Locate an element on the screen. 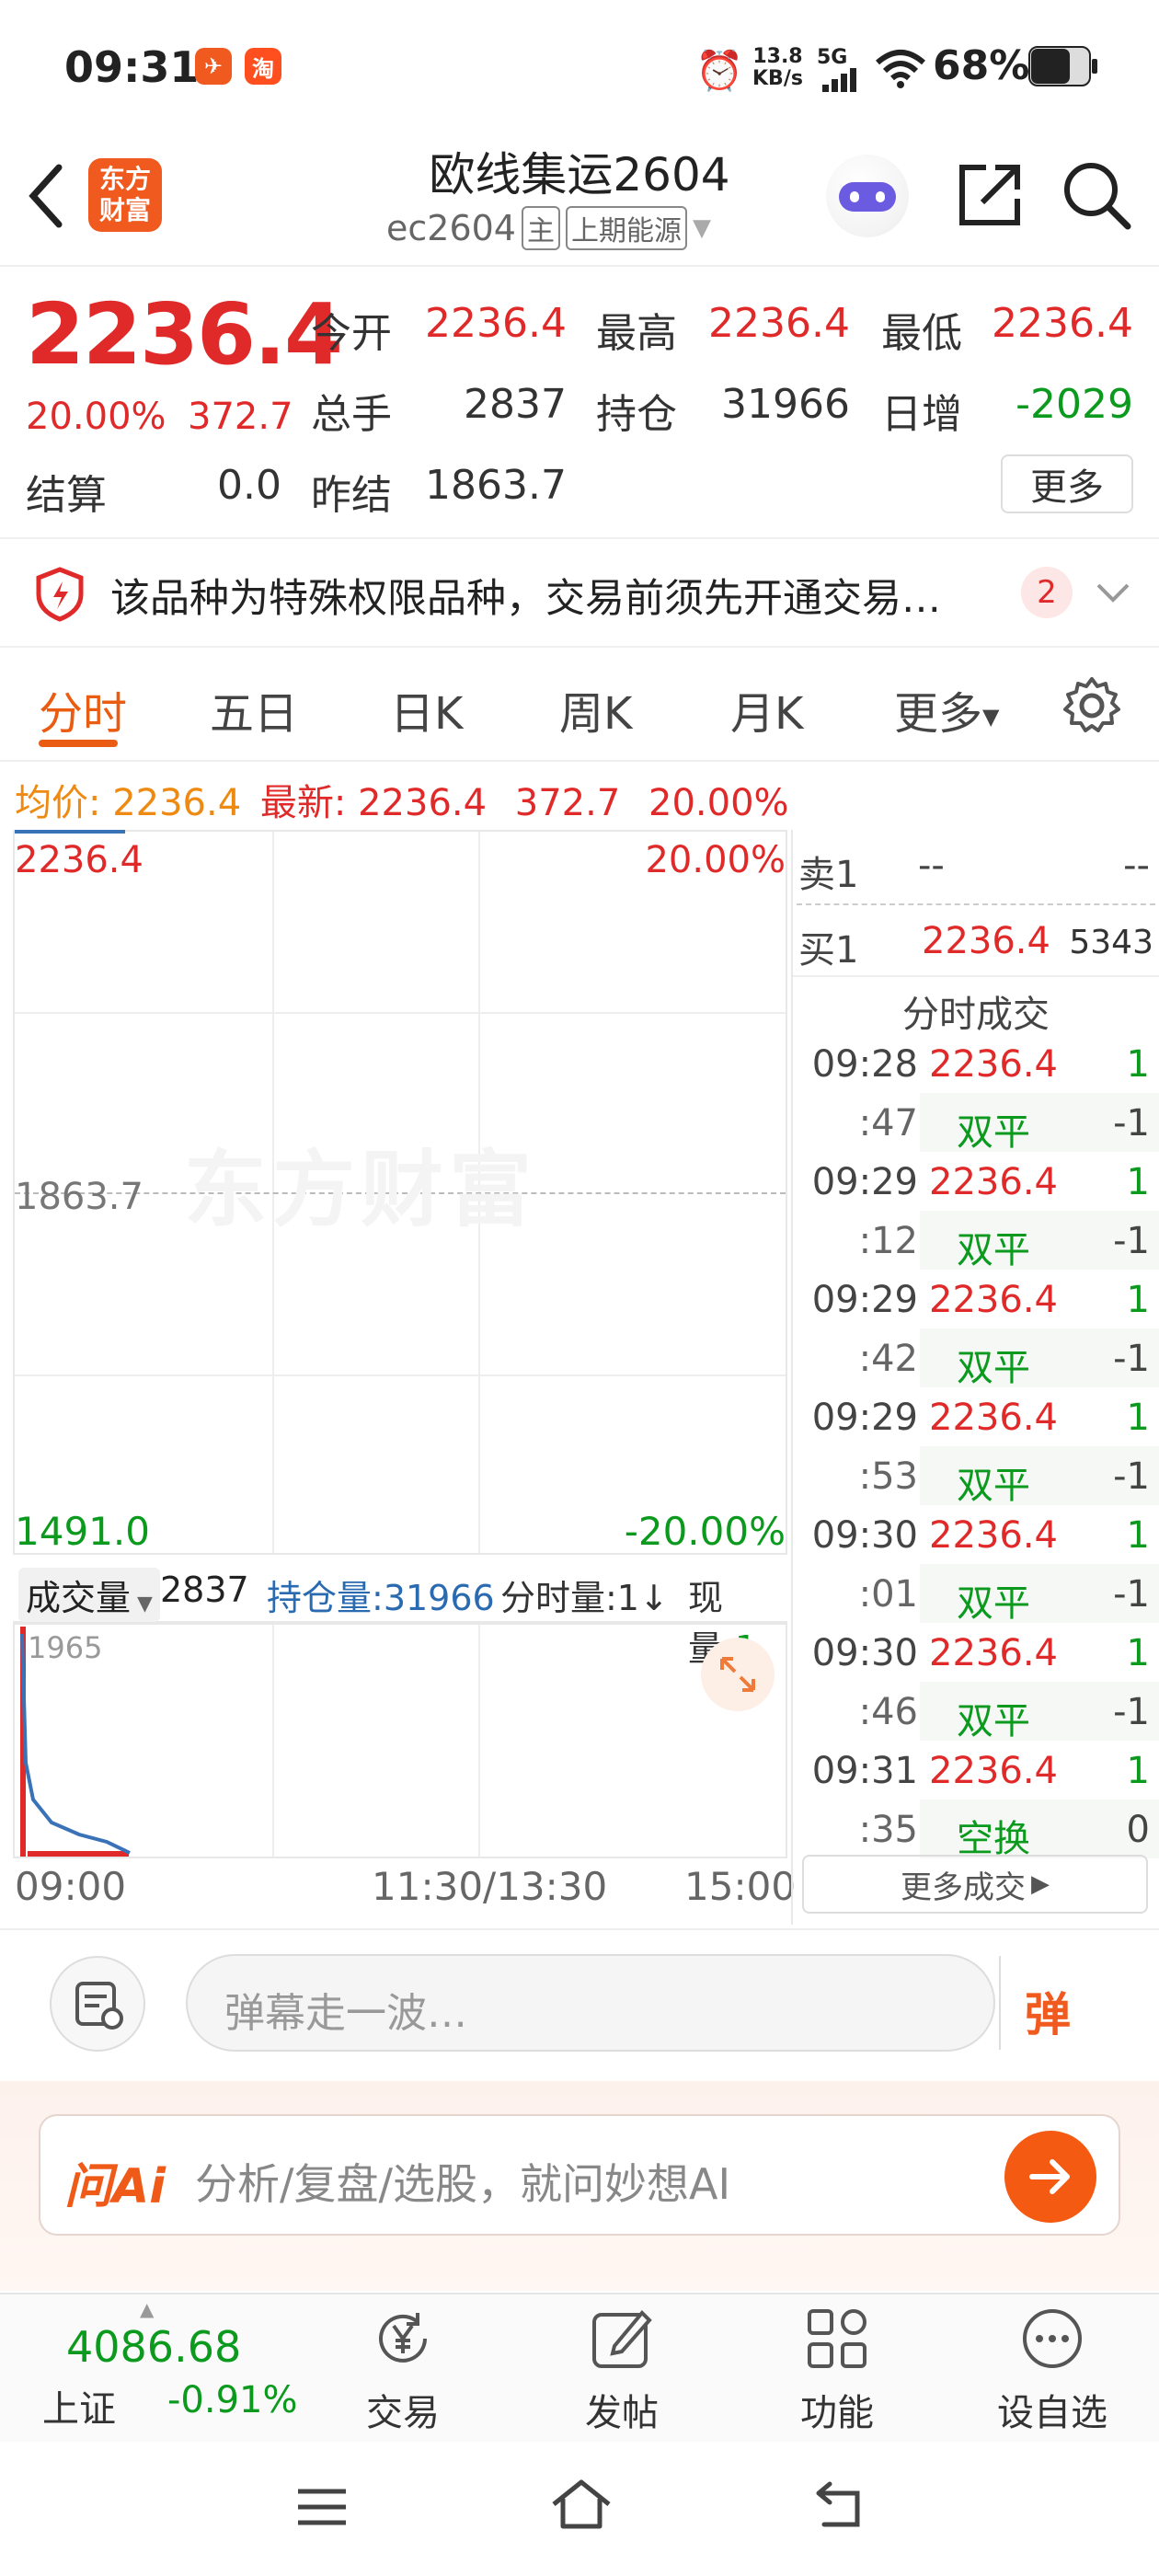 Image resolution: width=1159 pixels, height=2576 pixels. brand-logo: 东方 财富 is located at coordinates (125, 195).